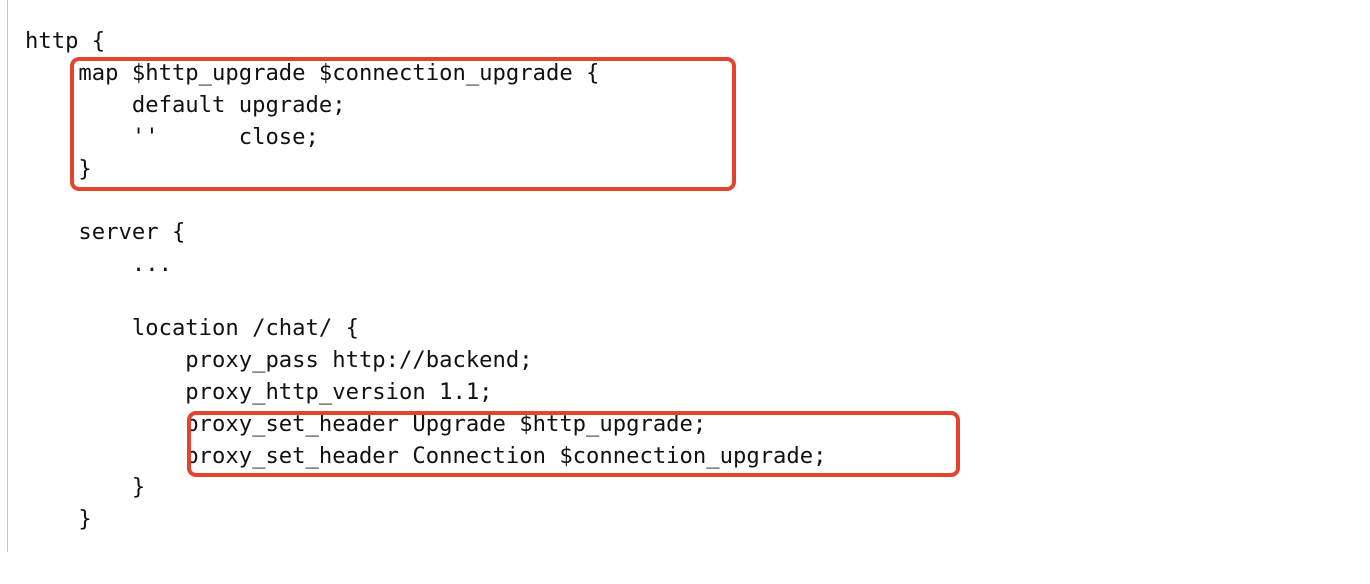 Image resolution: width=1370 pixels, height=584 pixels. I want to click on code-line-proxy-http-version: proxy_http_version 1.1;, so click(259, 391).